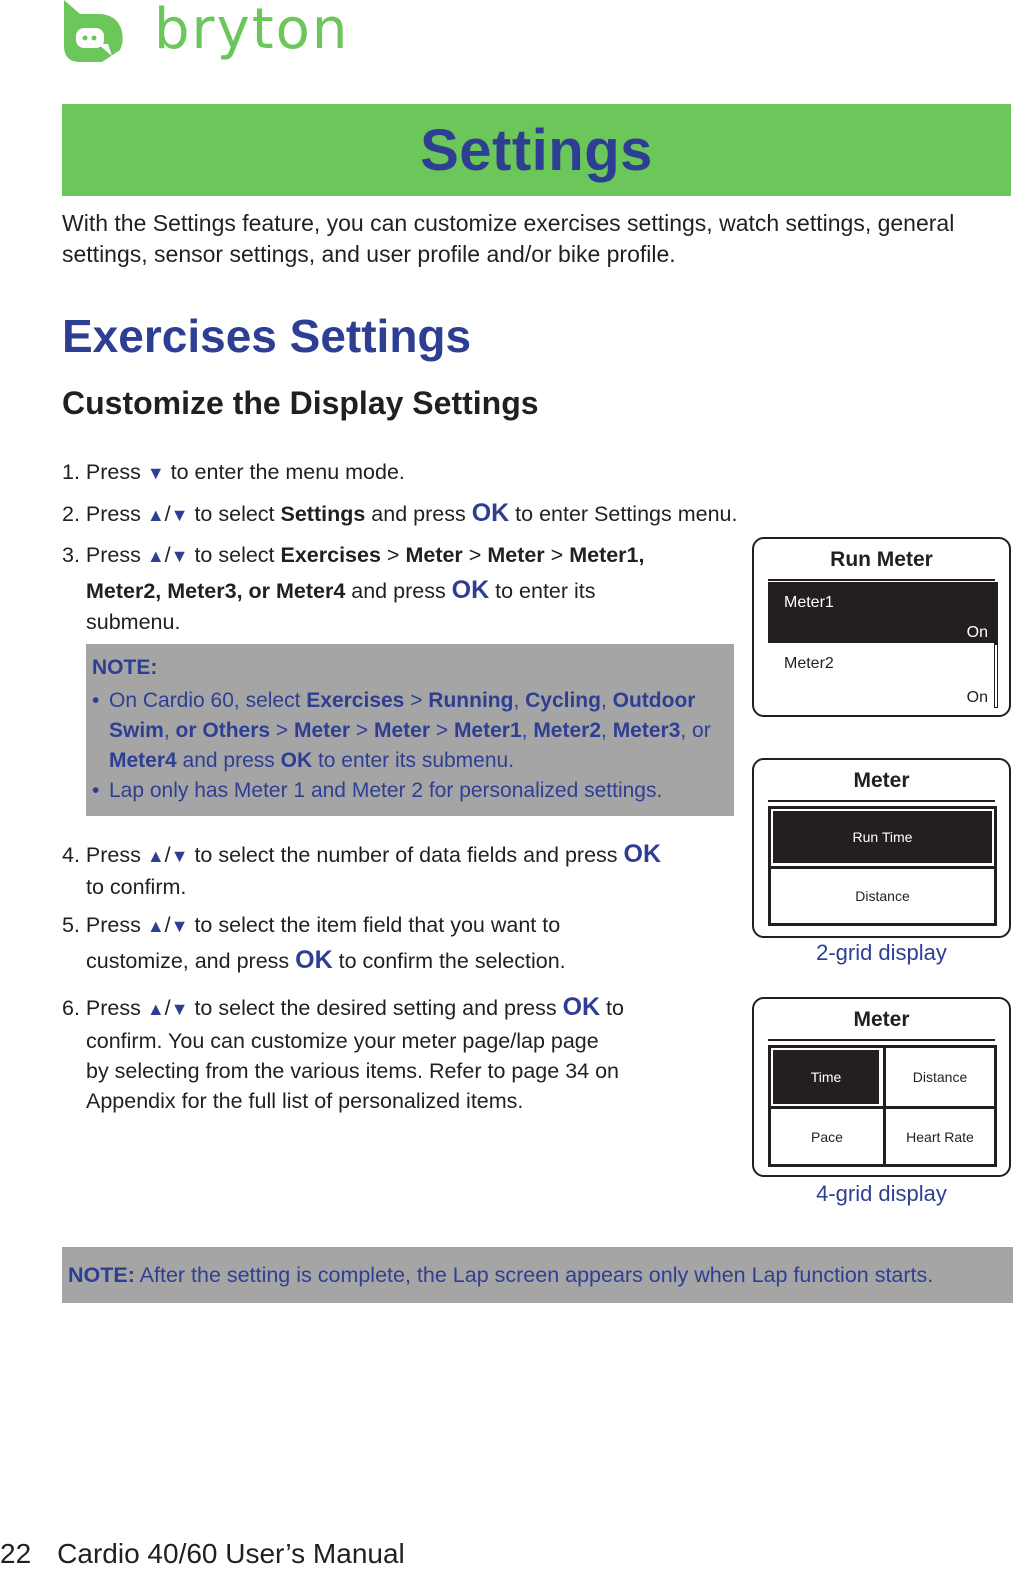 Image resolution: width=1019 pixels, height=1577 pixels. I want to click on note-path: Meter, so click(322, 730).